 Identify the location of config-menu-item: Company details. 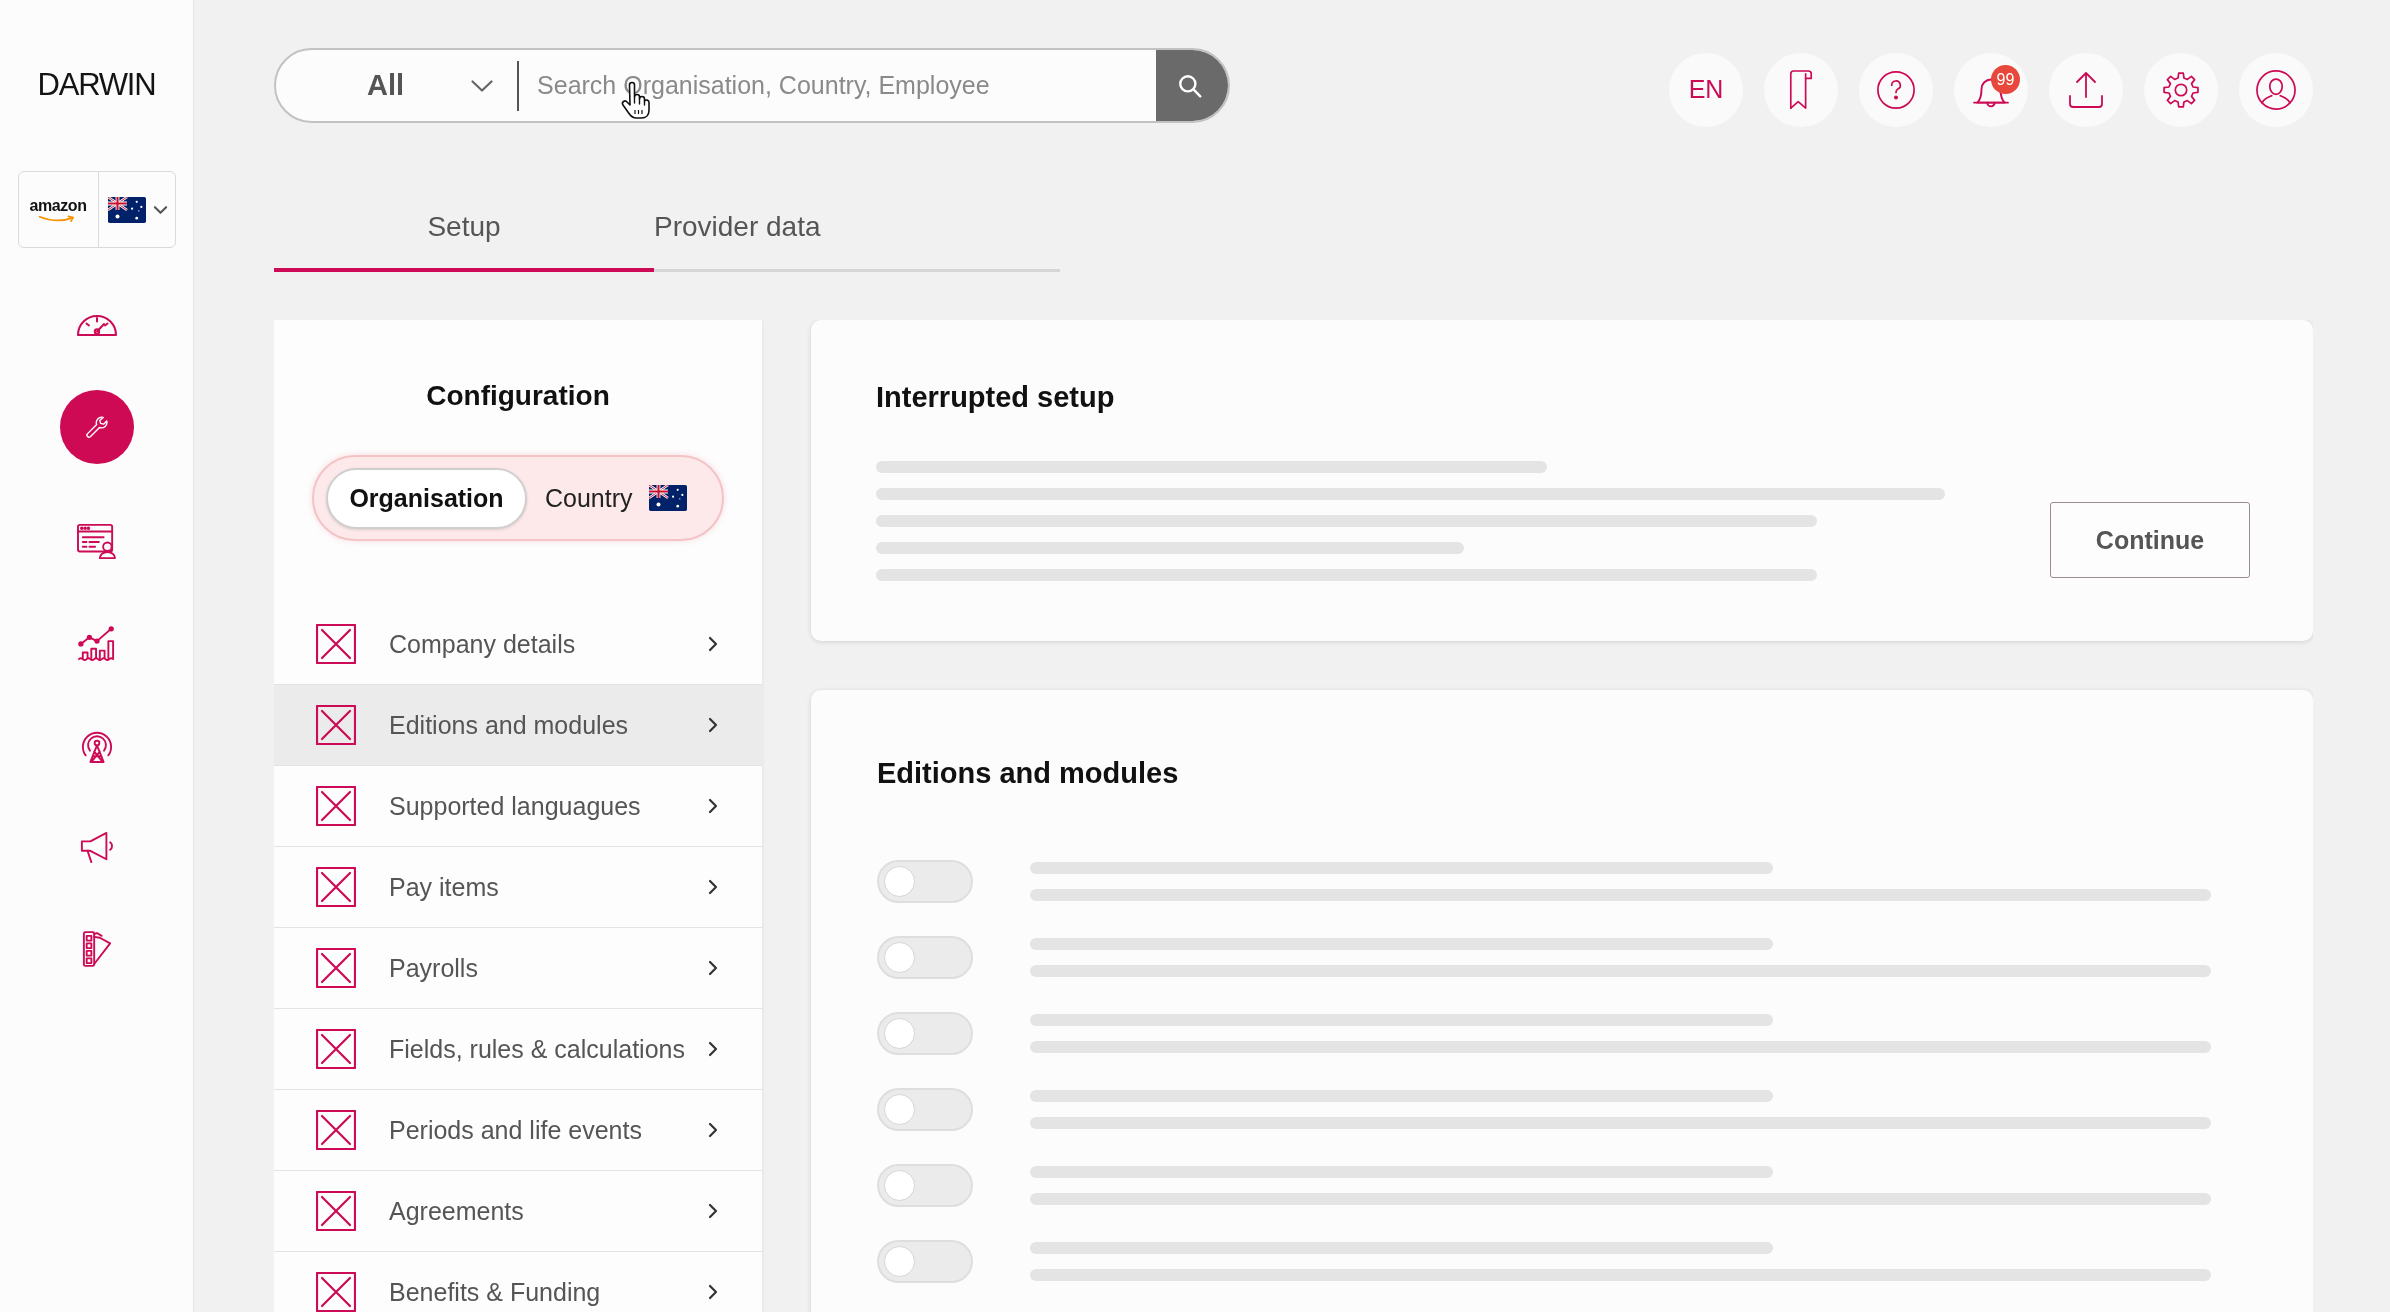
(518, 644).